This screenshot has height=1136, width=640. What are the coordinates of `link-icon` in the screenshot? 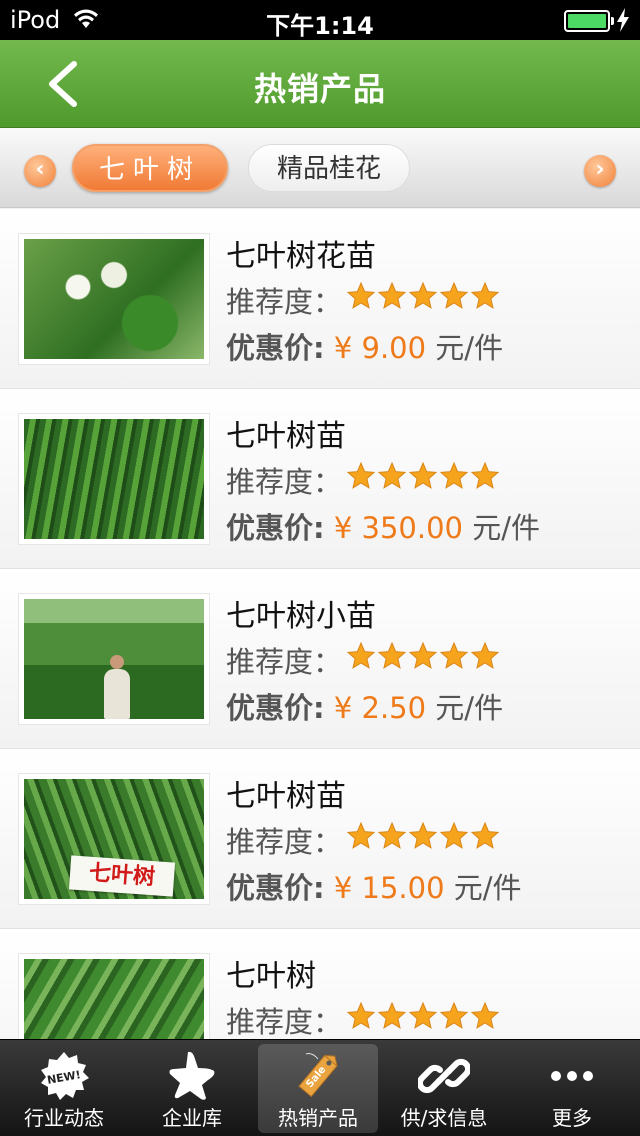 It's located at (444, 1076).